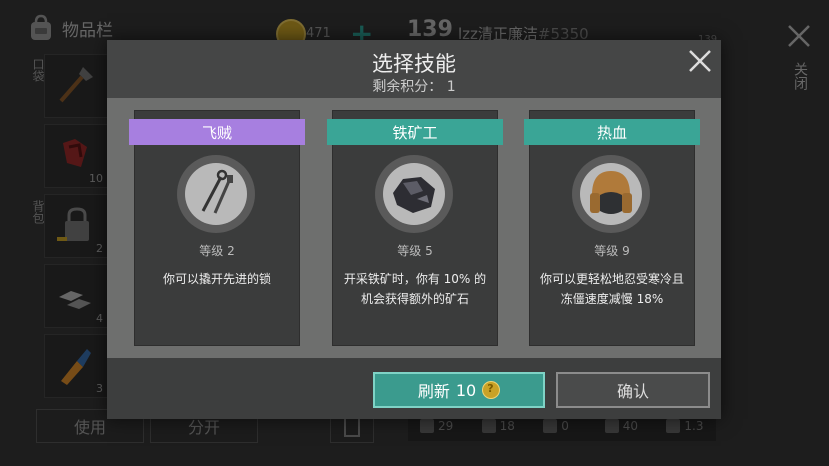 This screenshot has height=466, width=829. I want to click on coin-icon, so click(491, 390).